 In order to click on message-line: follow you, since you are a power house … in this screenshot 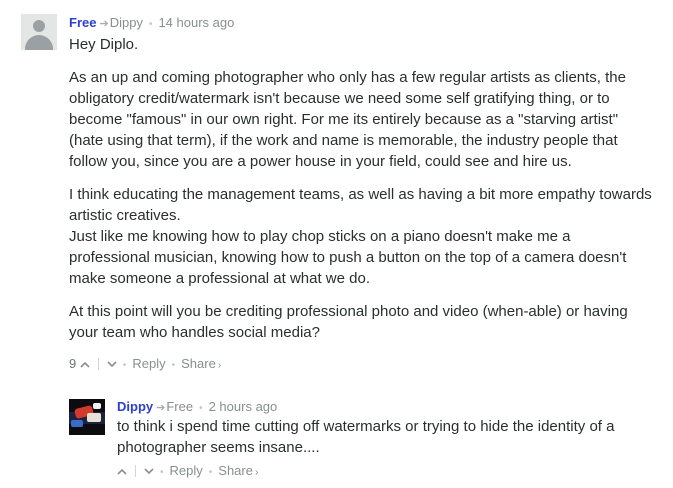, I will do `click(320, 161)`.